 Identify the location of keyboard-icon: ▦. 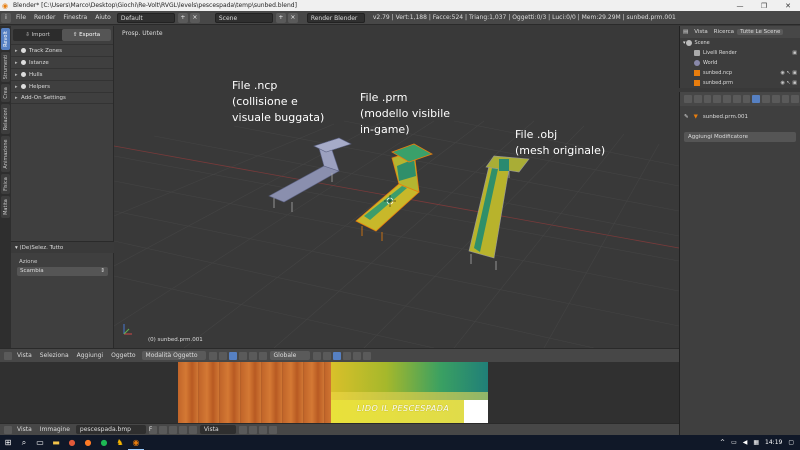
(756, 442).